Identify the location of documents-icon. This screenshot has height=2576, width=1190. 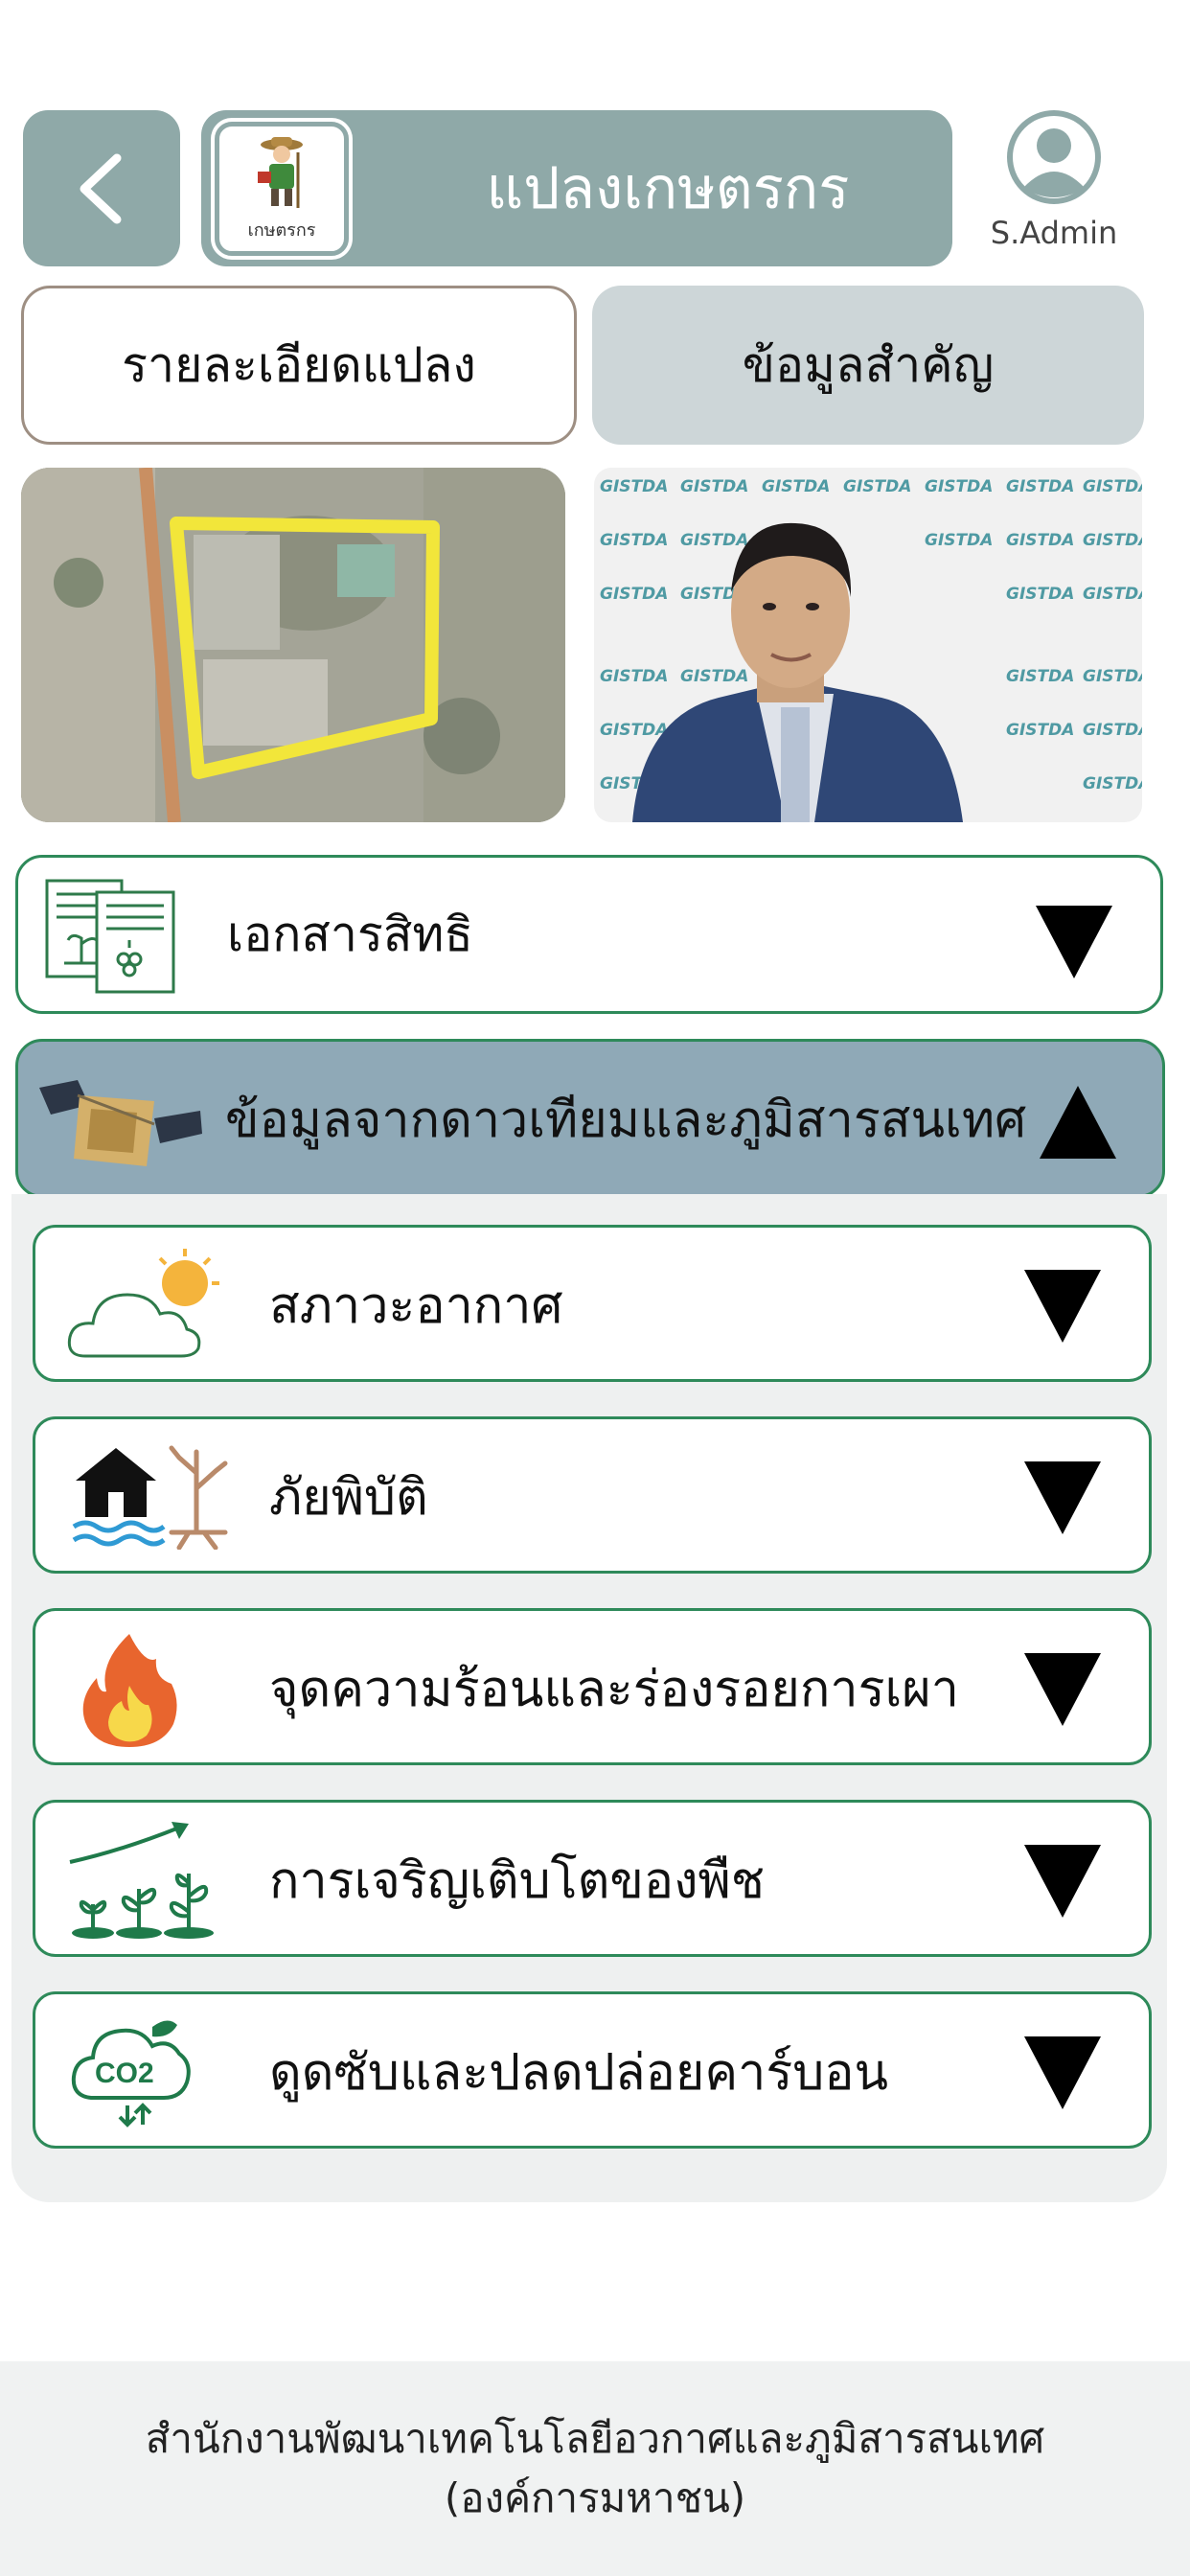
(115, 938).